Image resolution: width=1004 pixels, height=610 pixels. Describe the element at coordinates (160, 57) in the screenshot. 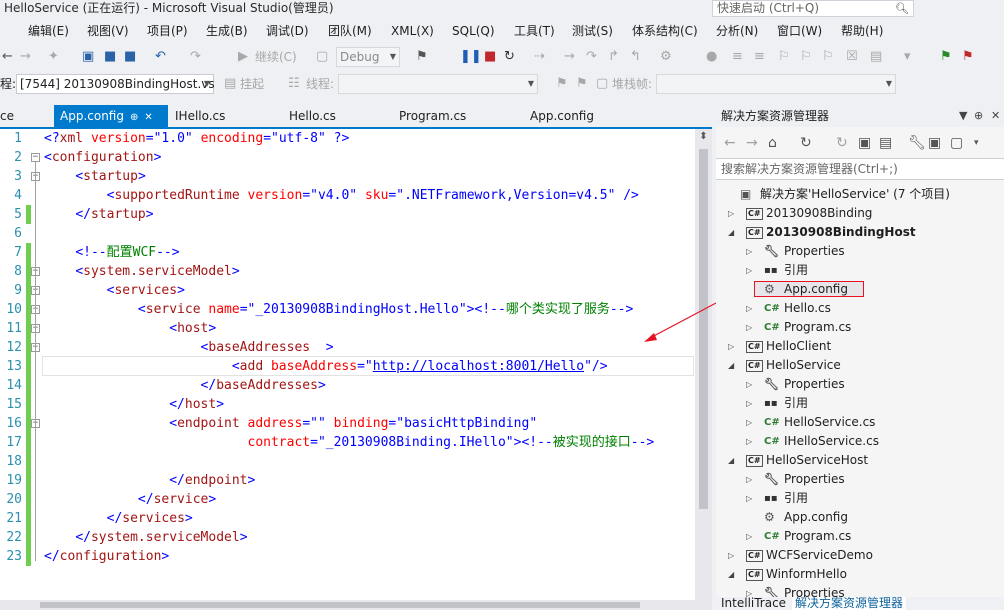

I see `undo-icon: ↶` at that location.